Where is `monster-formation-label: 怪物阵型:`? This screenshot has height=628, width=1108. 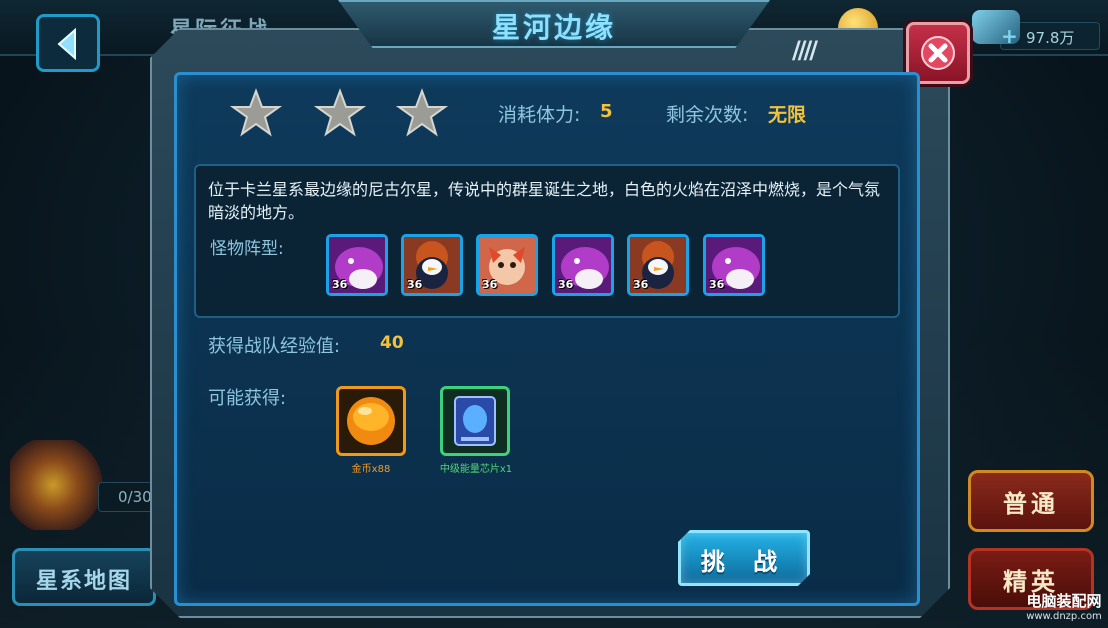
monster-formation-label: 怪物阵型: is located at coordinates (247, 249).